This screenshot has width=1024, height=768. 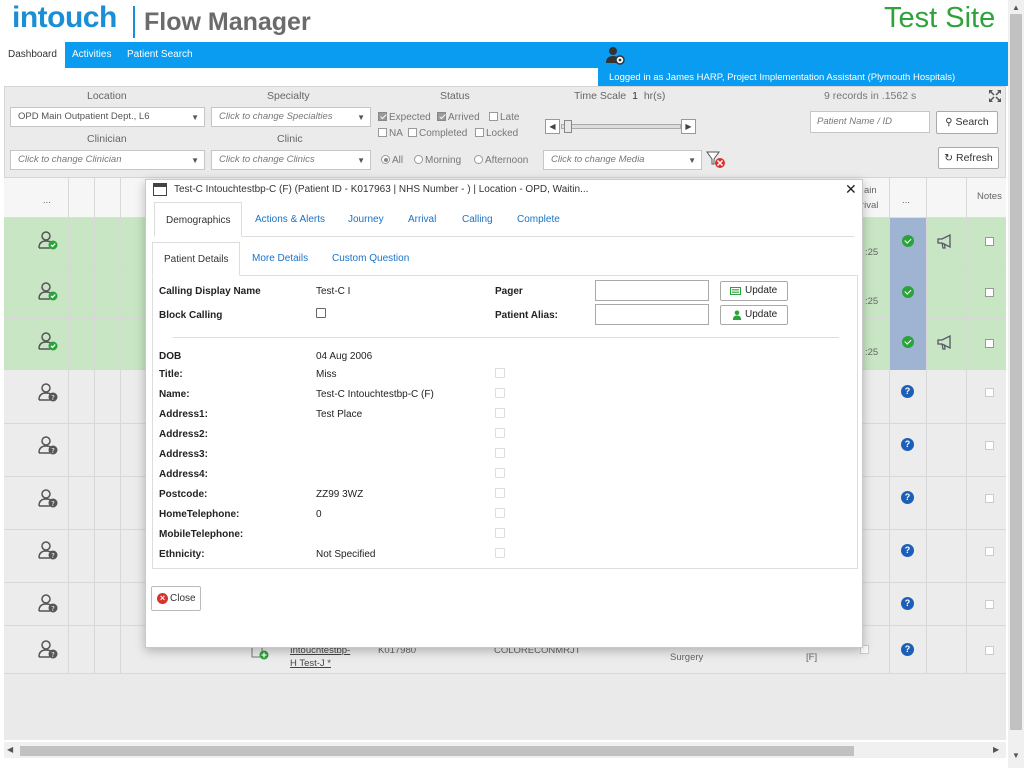 I want to click on postcode-checkbox, so click(x=500, y=493).